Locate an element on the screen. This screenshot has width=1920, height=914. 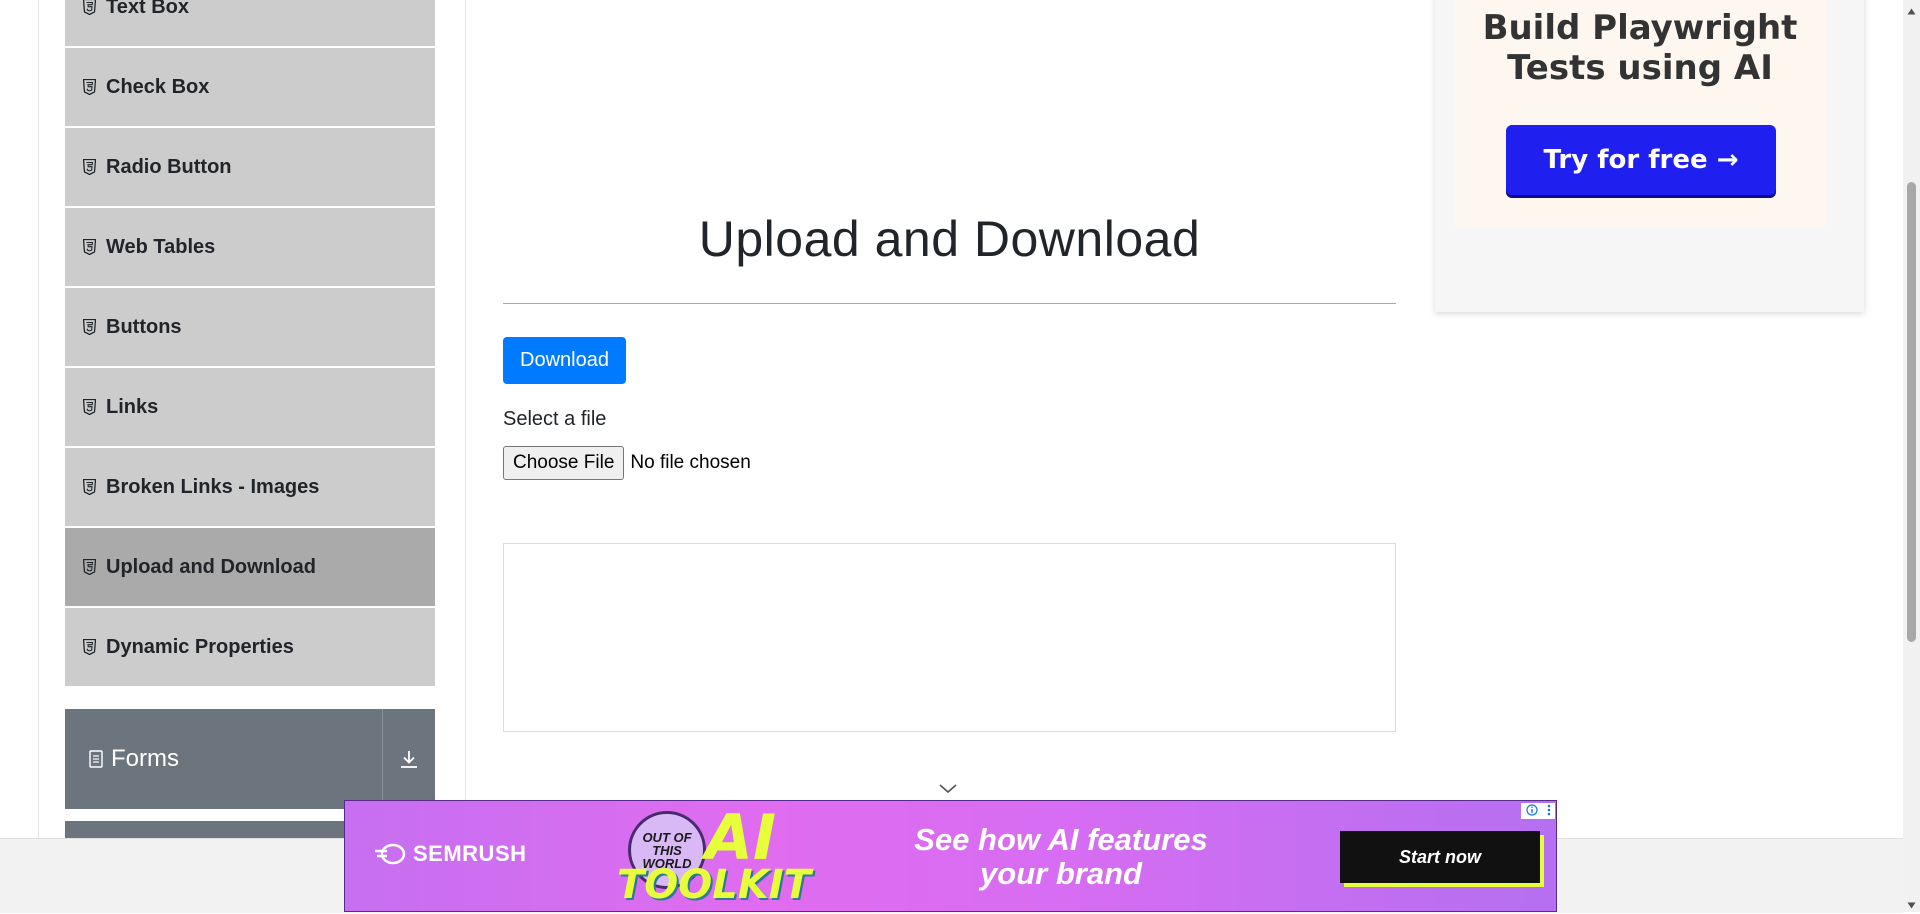
sidebar-item-label: Web Tables is located at coordinates (161, 246).